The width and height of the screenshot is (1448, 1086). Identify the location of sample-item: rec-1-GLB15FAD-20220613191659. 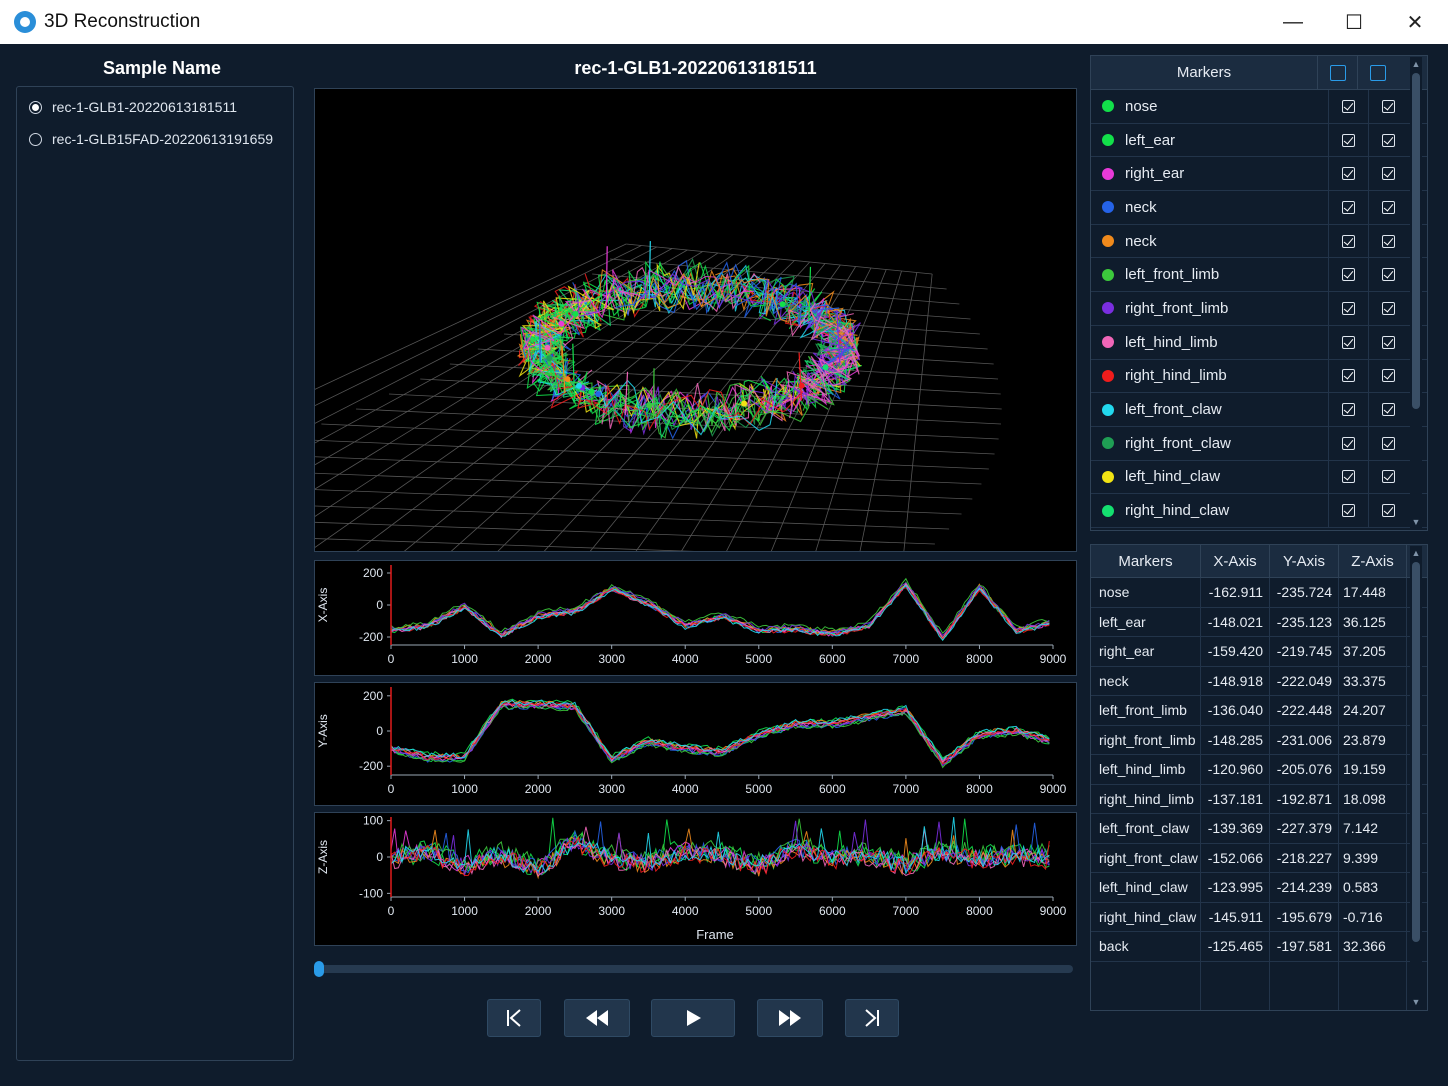
(155, 139).